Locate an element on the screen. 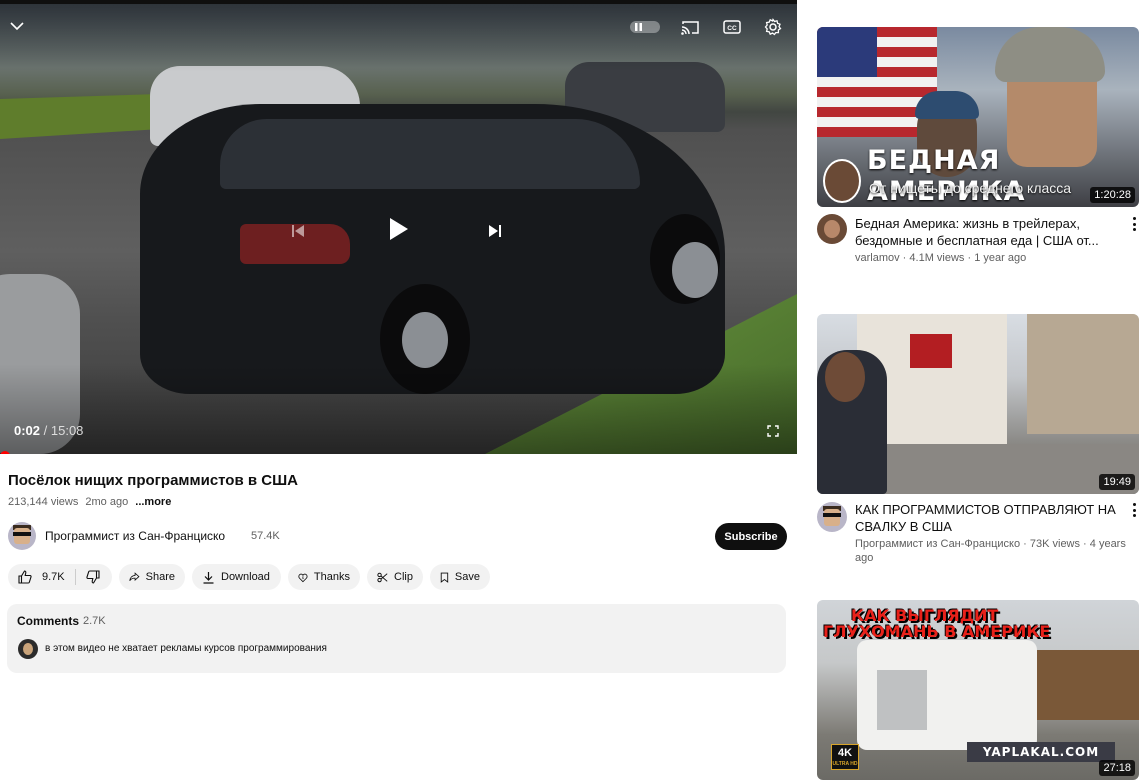  pause-toggle-icon is located at coordinates (646, 27).